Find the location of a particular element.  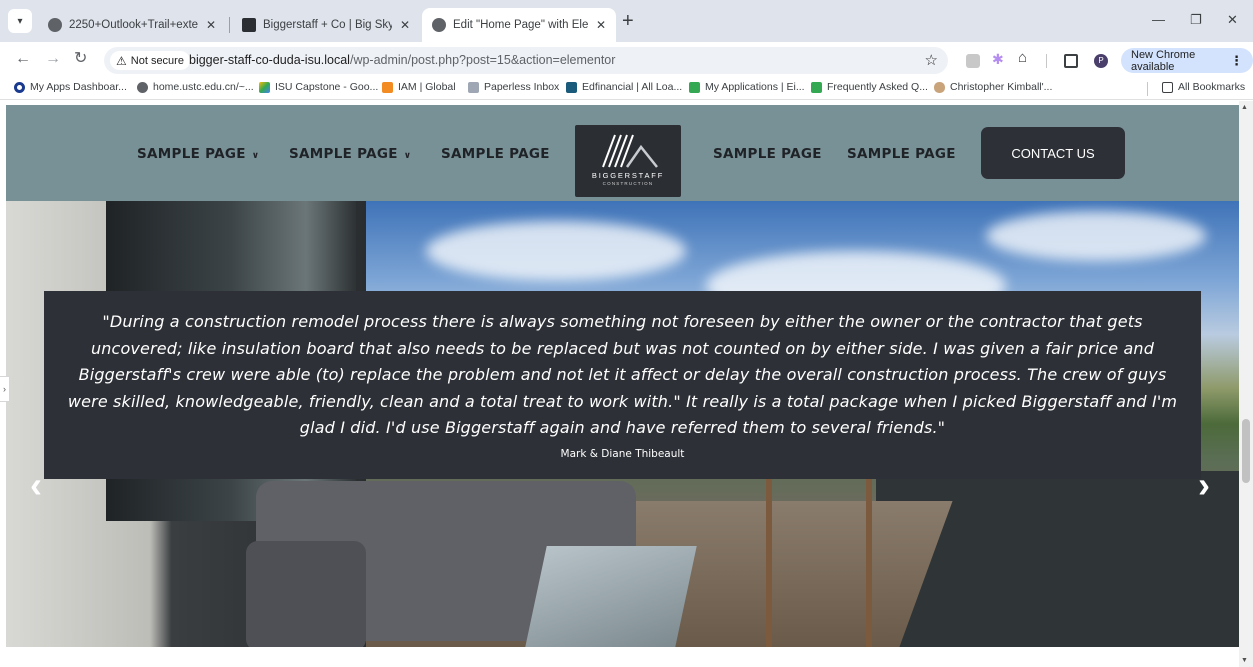

apps-dashboard-icon is located at coordinates (19, 87).